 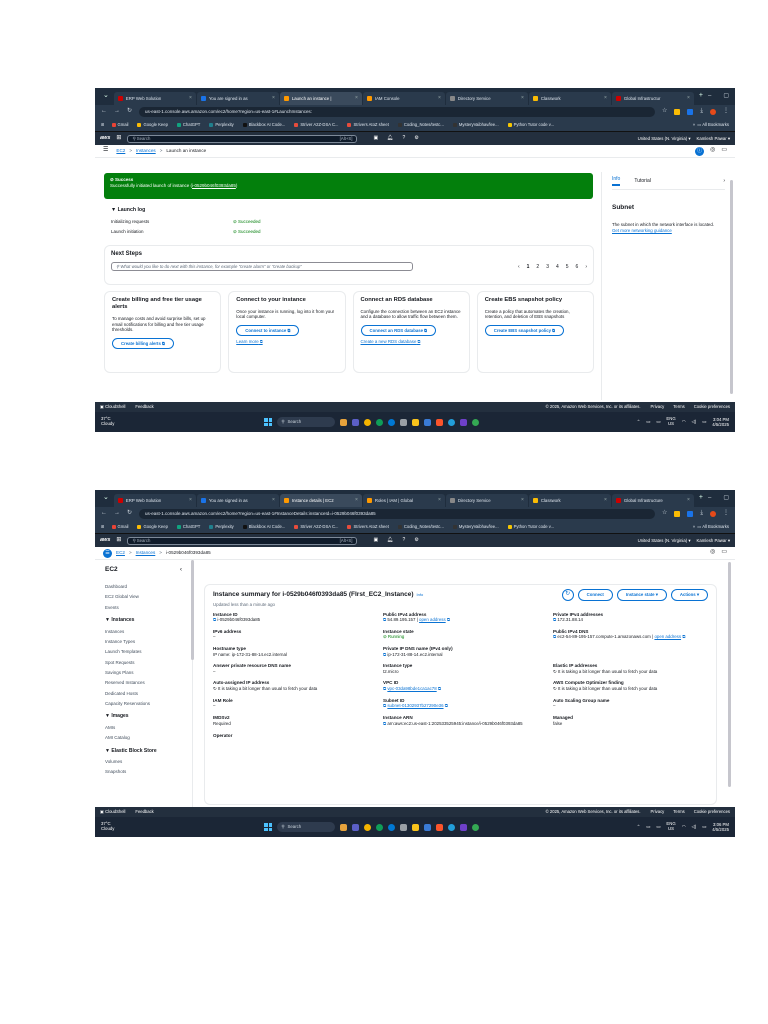 What do you see at coordinates (188, 124) in the screenshot?
I see `bookmark-item: ChatGPT` at bounding box center [188, 124].